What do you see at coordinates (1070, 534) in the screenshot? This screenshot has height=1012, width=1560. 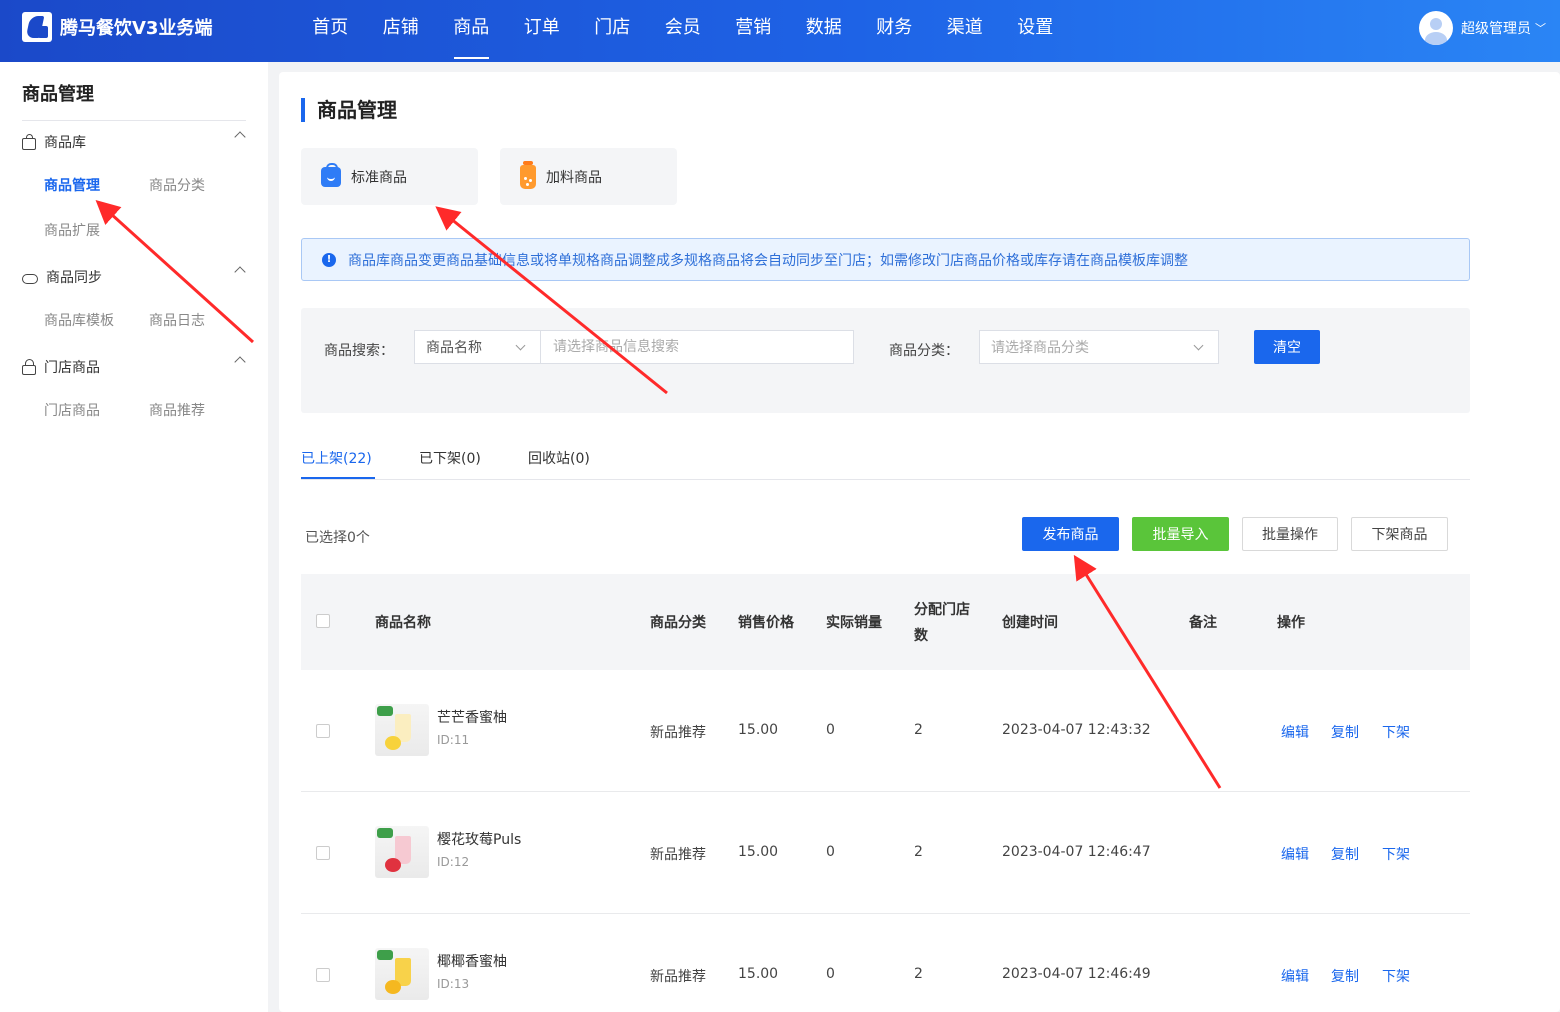 I see `publish-goods-button: 发布商品` at bounding box center [1070, 534].